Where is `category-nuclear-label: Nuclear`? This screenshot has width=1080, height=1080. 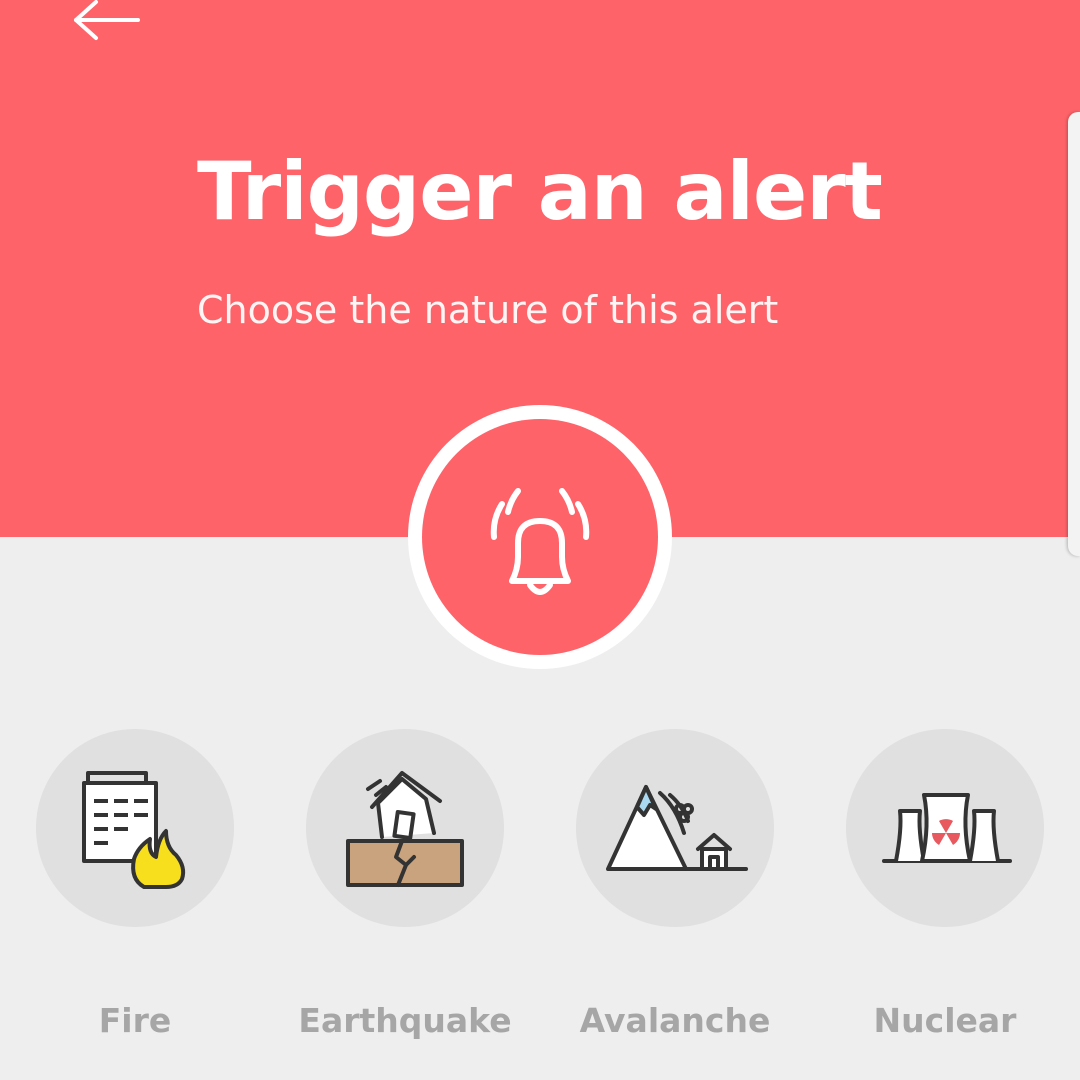
category-nuclear-label: Nuclear is located at coordinates (945, 1020).